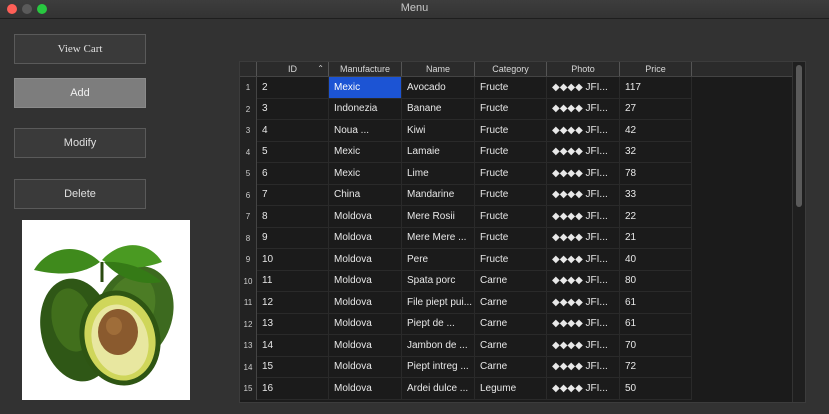 The image size is (829, 414). I want to click on row-header: 5, so click(248, 174).